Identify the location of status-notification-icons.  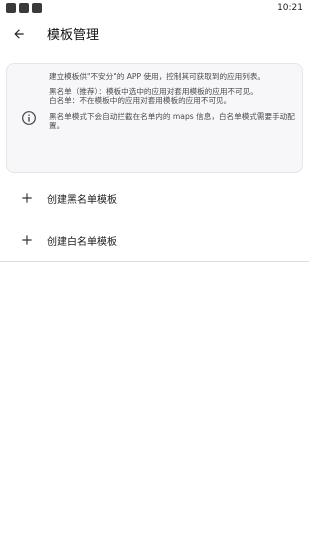
(24, 8).